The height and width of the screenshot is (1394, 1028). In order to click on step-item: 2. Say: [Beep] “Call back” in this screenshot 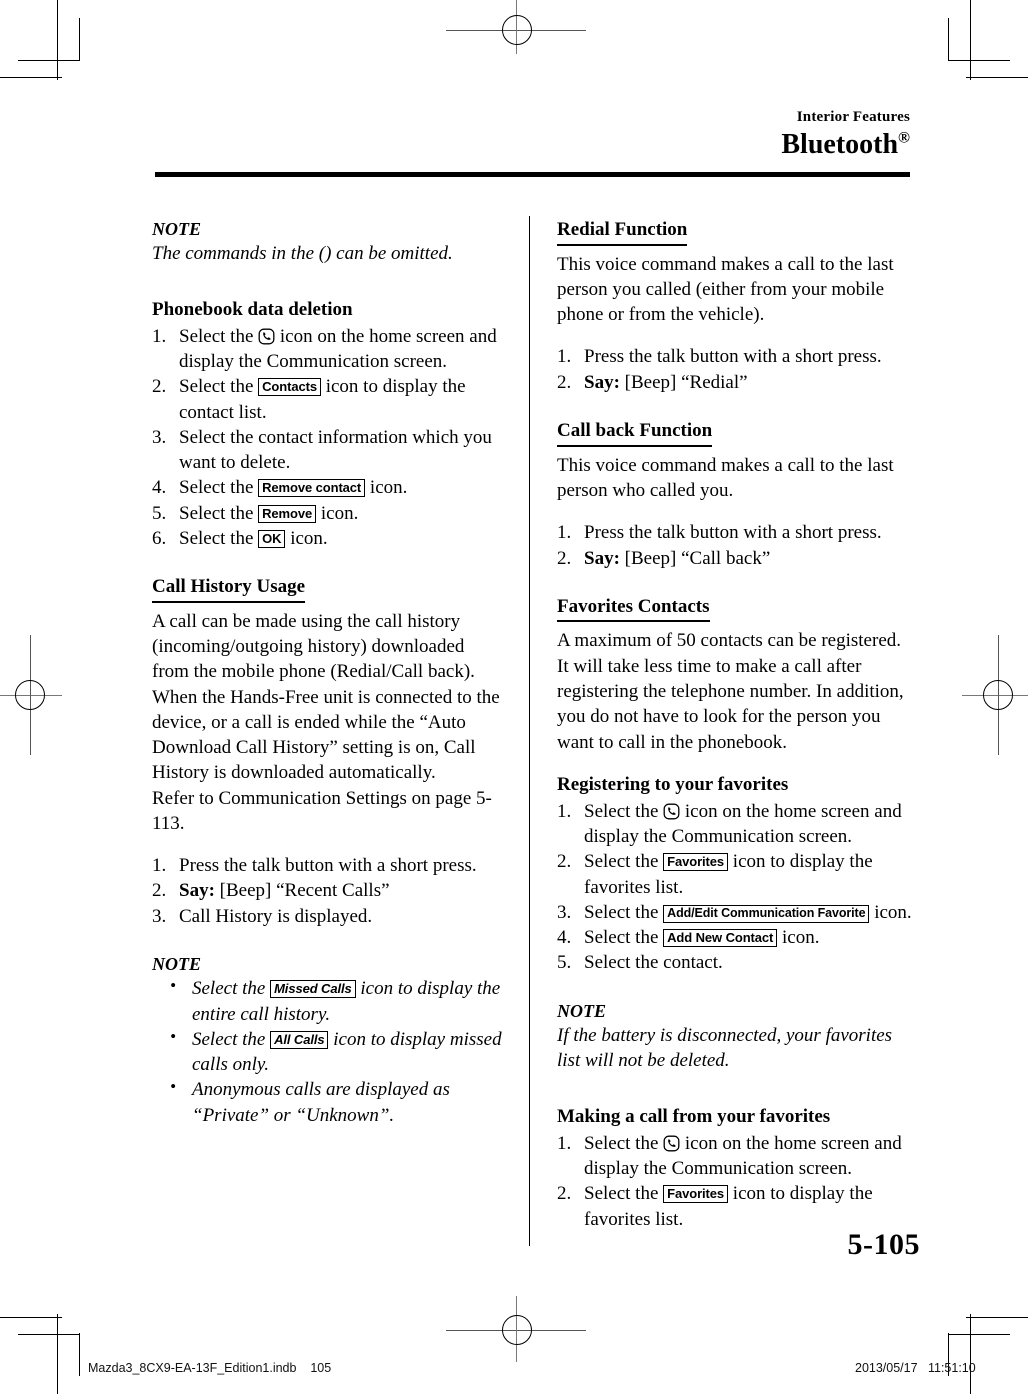, I will do `click(734, 558)`.